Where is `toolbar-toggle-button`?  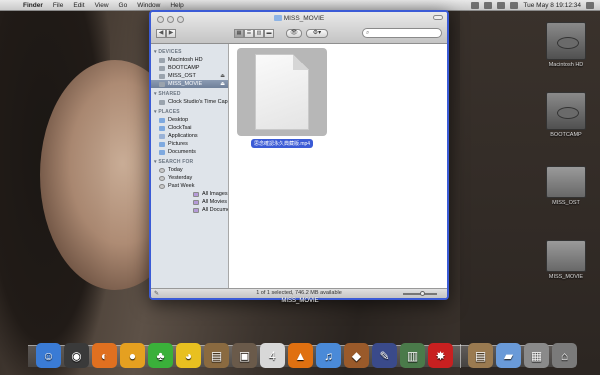 toolbar-toggle-button is located at coordinates (438, 17).